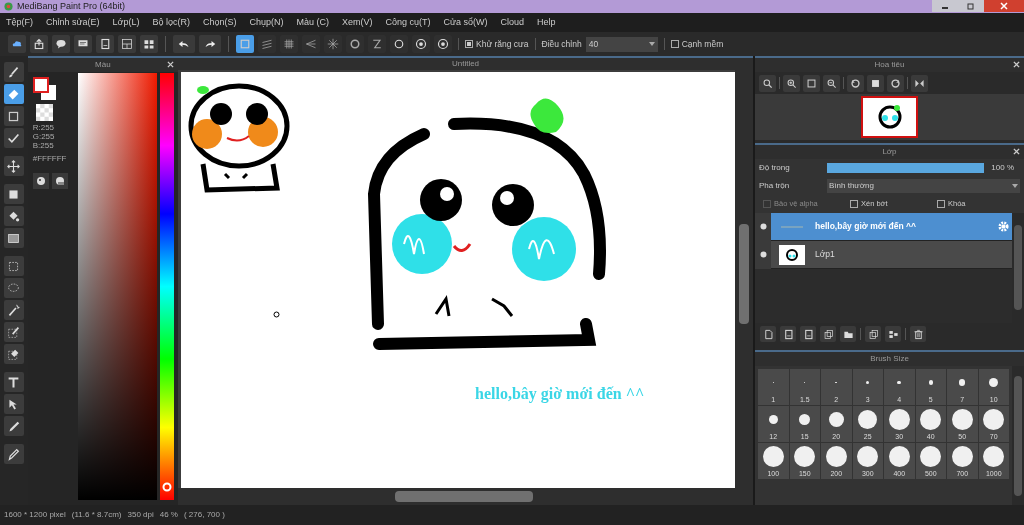  I want to click on caret-icon, so click(1015, 186).